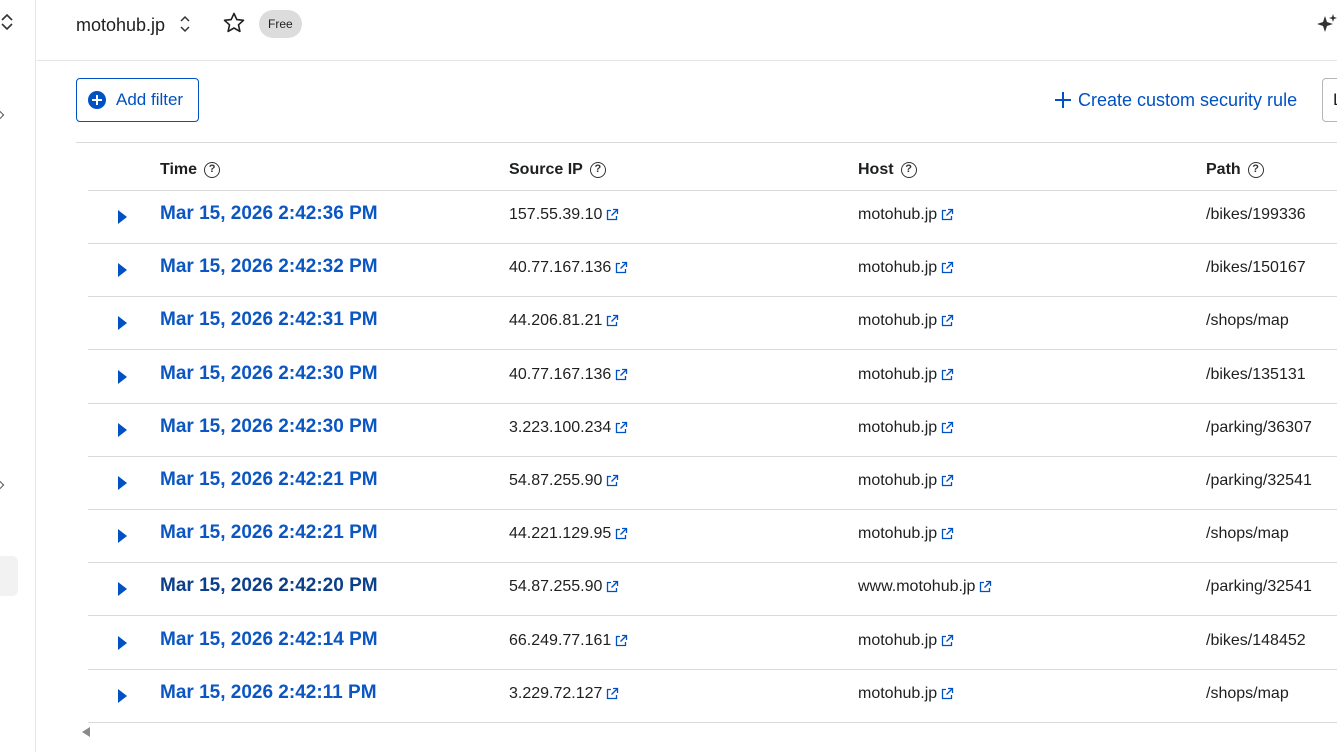 The image size is (1337, 752). I want to click on star-icon, so click(234, 23).